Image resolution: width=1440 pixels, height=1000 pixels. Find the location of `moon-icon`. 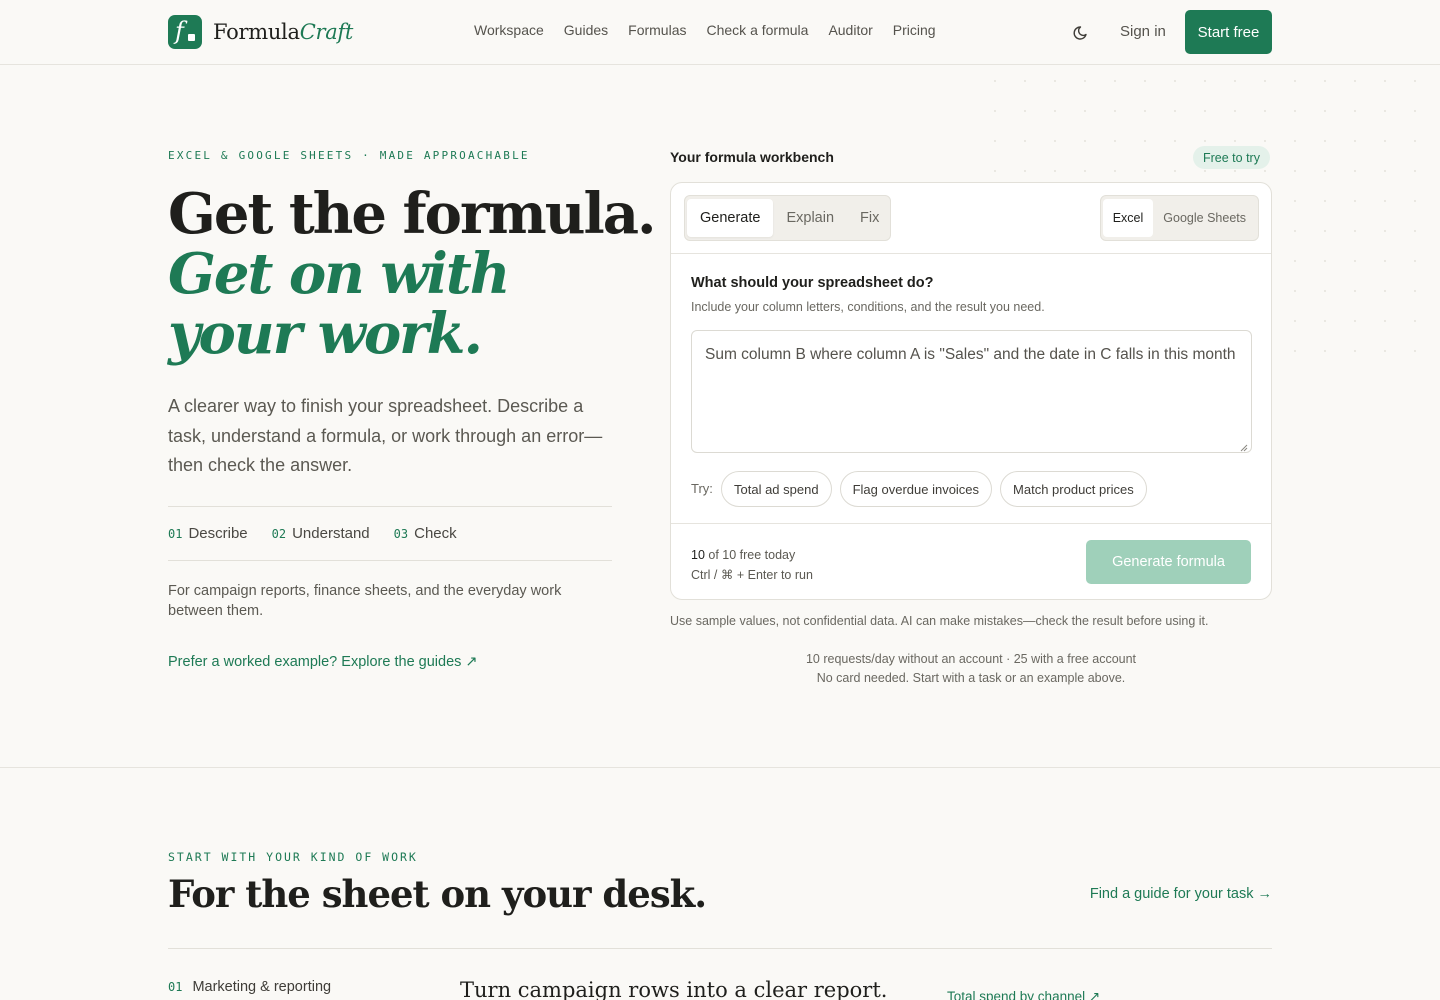

moon-icon is located at coordinates (1082, 32).